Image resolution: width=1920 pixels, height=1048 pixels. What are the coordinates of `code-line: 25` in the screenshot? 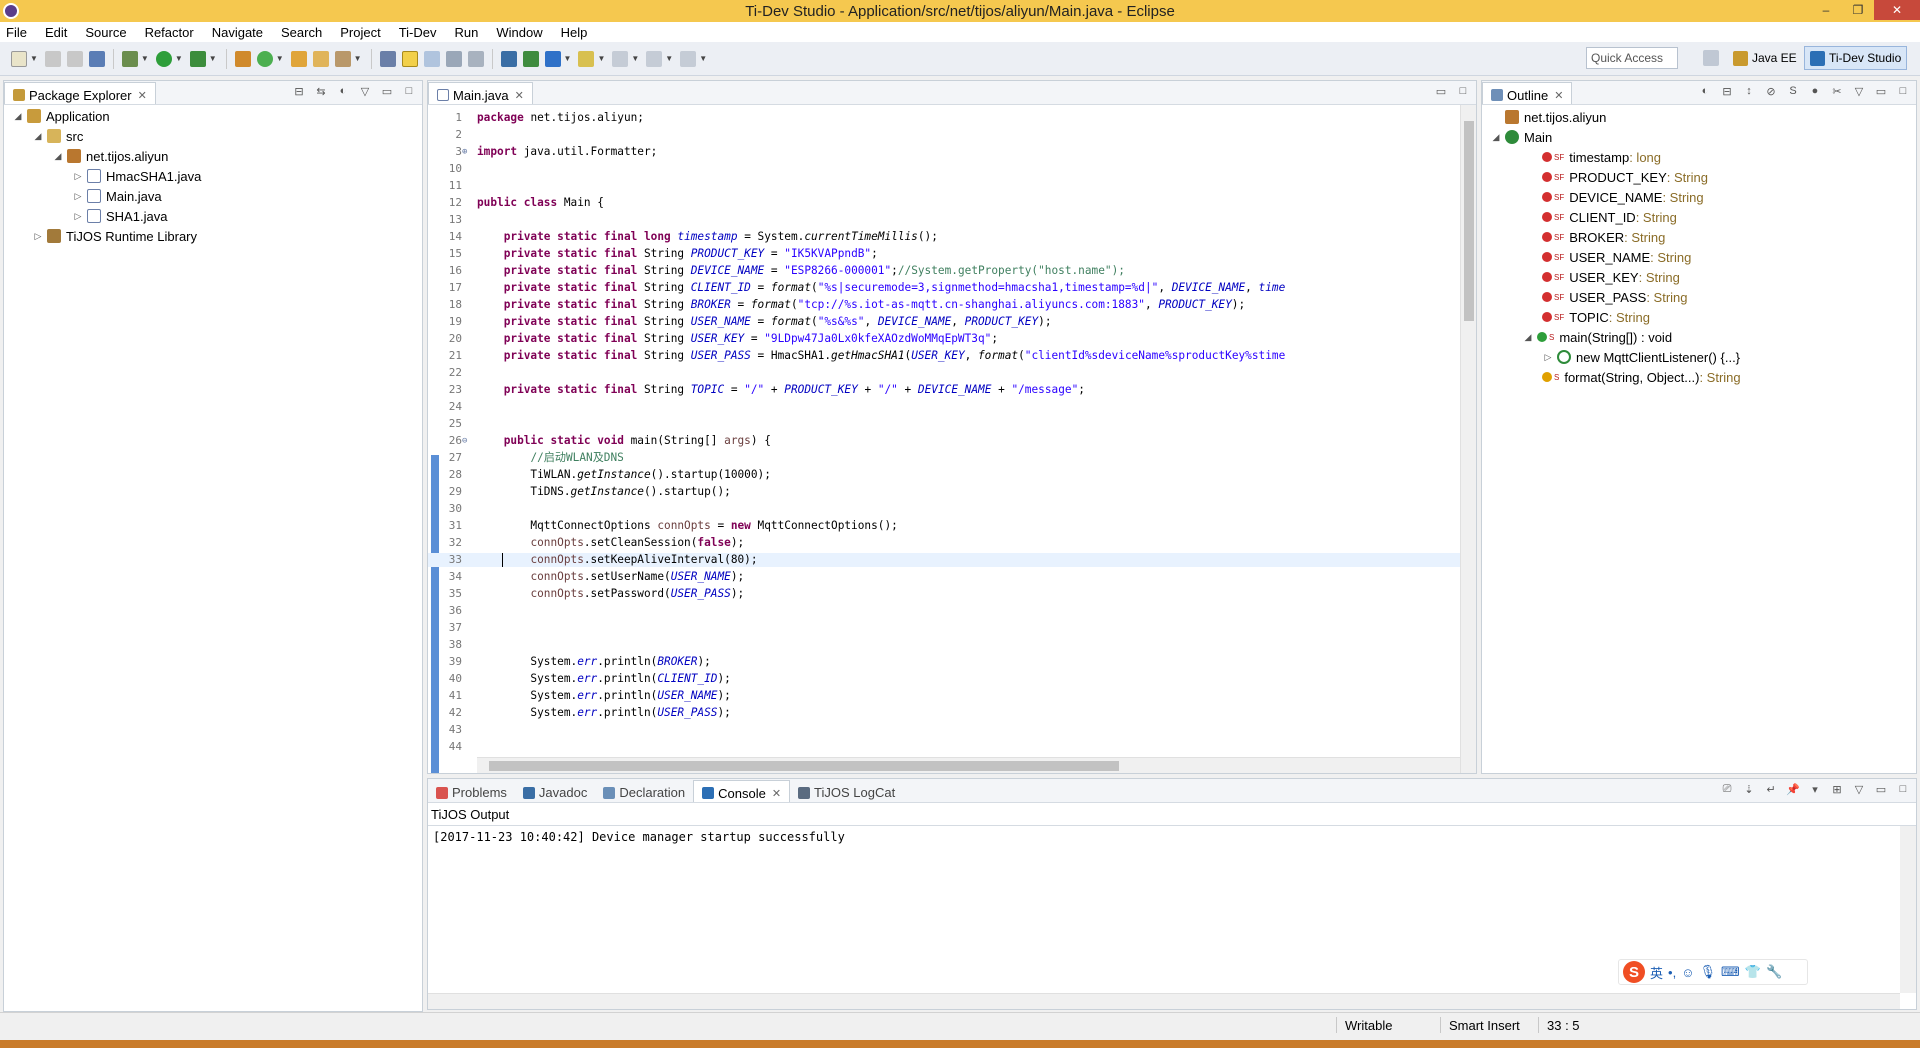 It's located at (944, 424).